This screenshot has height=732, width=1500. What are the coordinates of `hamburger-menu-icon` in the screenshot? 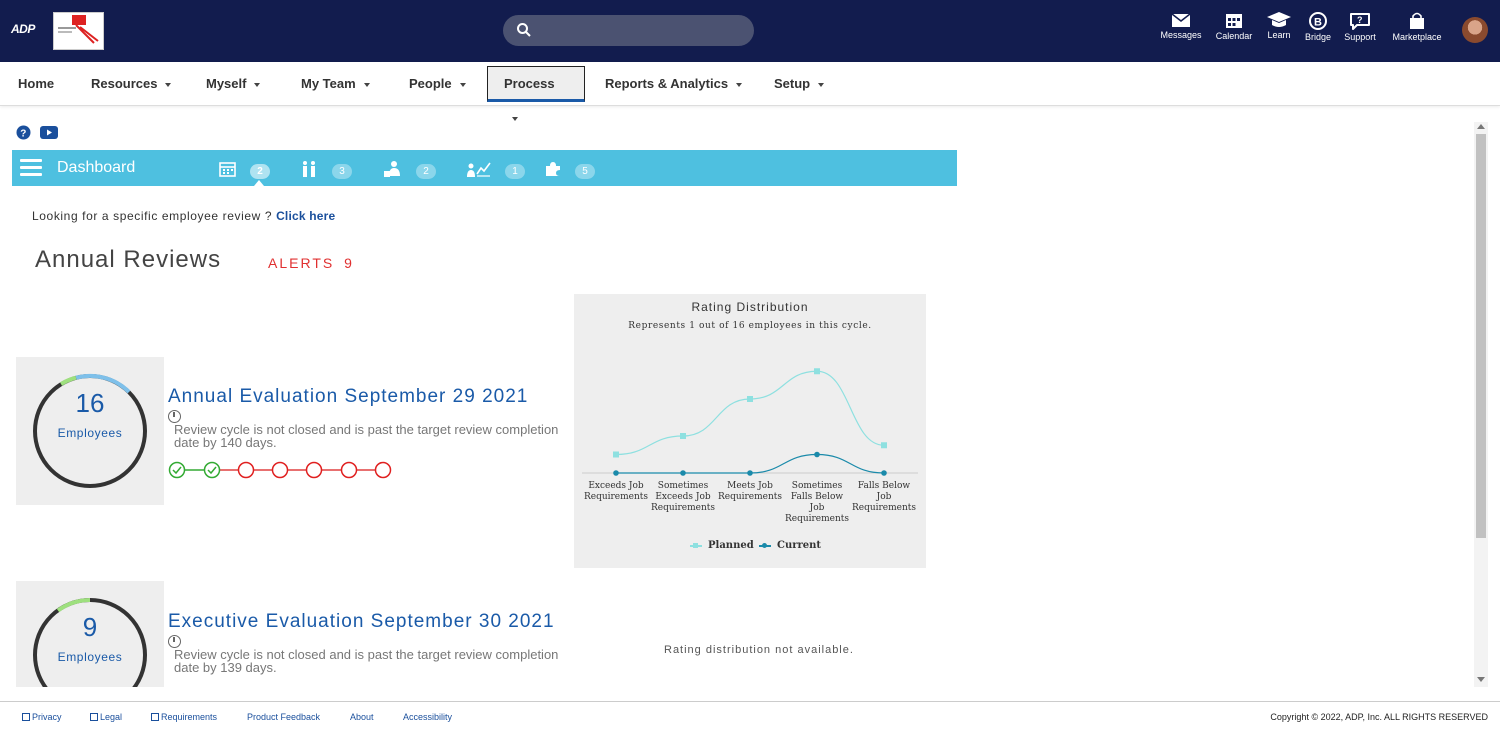 It's located at (31, 167).